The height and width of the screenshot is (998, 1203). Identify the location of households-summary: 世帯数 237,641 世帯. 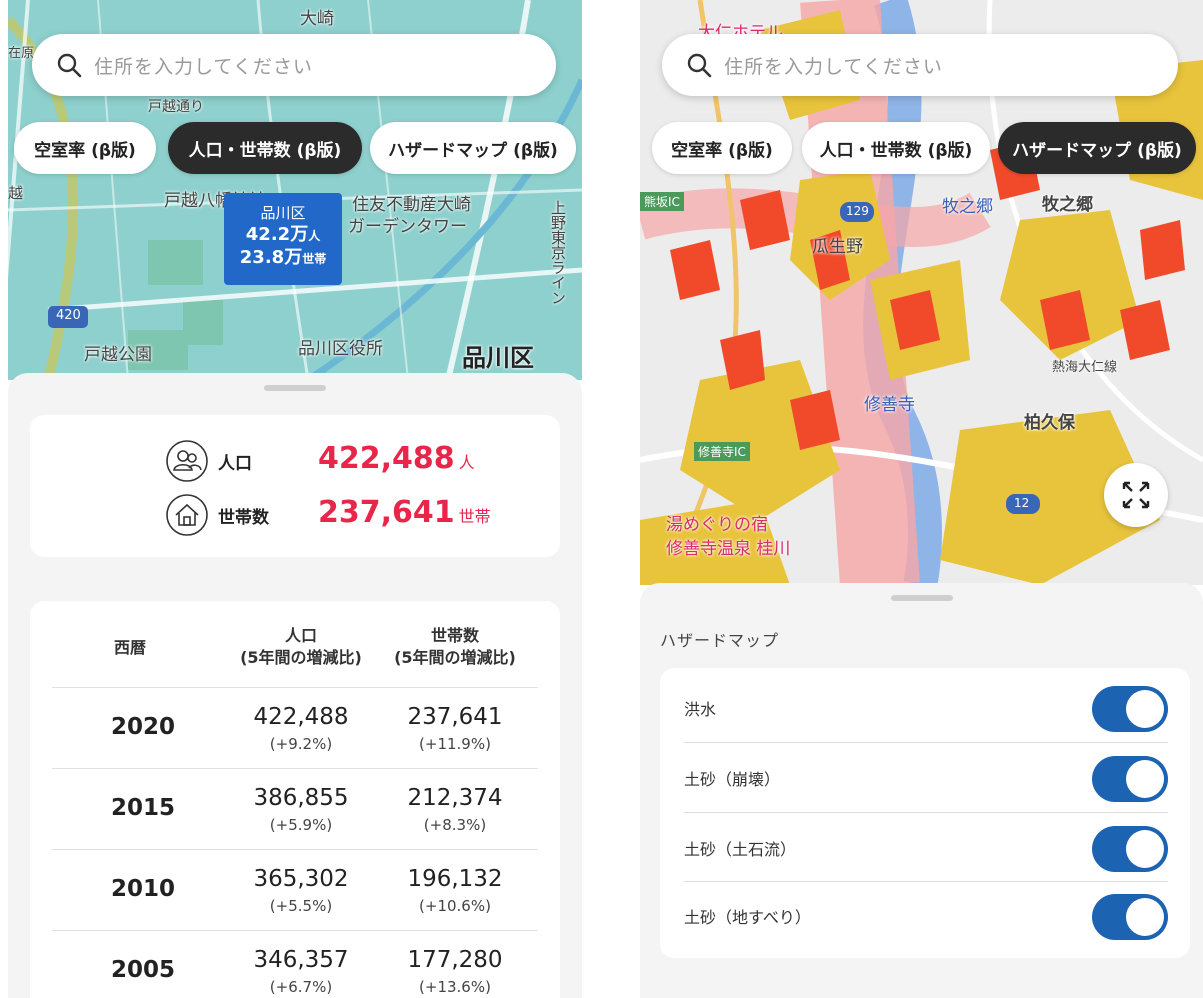
(295, 515).